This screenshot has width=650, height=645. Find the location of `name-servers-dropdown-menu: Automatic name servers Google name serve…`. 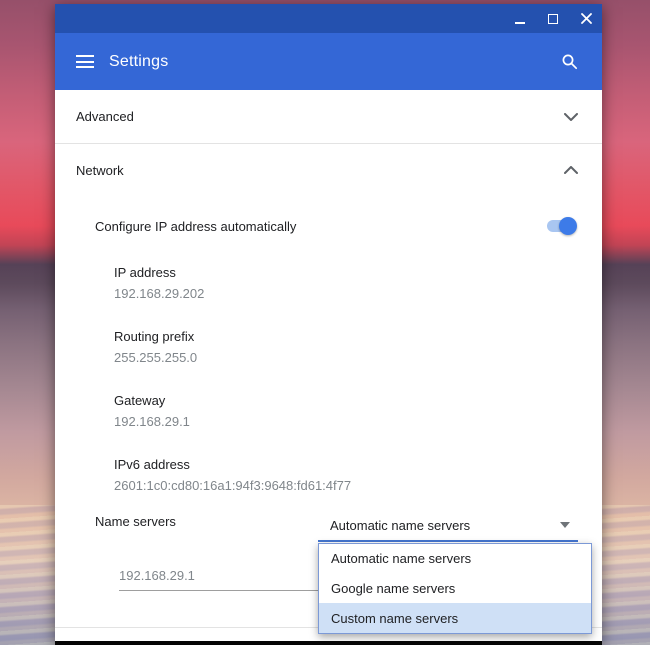

name-servers-dropdown-menu: Automatic name servers Google name serve… is located at coordinates (455, 588).